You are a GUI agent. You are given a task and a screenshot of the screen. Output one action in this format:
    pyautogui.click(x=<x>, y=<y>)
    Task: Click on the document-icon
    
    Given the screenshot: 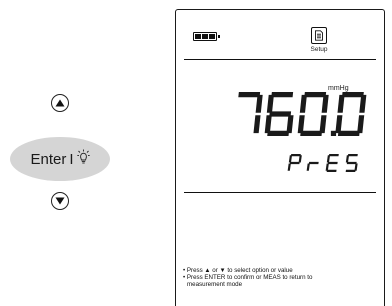 What is the action you would take?
    pyautogui.click(x=319, y=35)
    